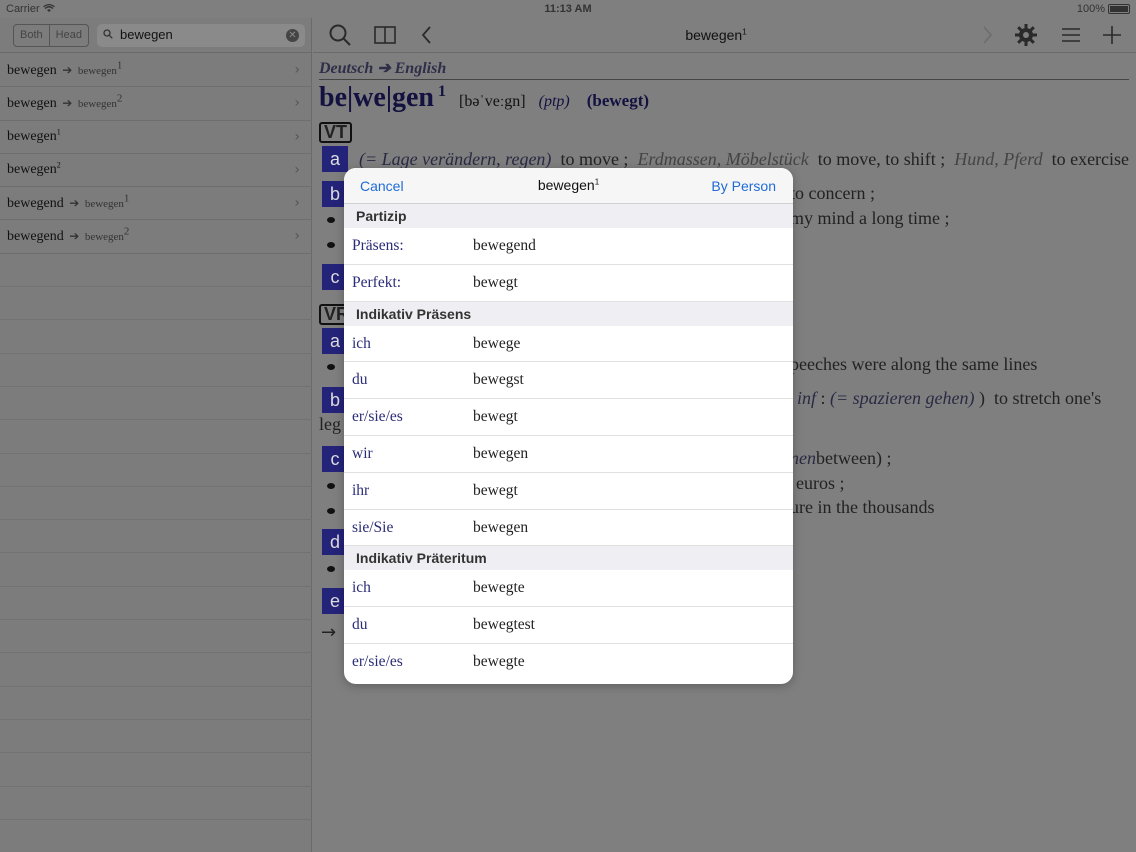  What do you see at coordinates (568, 344) in the screenshot?
I see `conjugation-row: ich bewege` at bounding box center [568, 344].